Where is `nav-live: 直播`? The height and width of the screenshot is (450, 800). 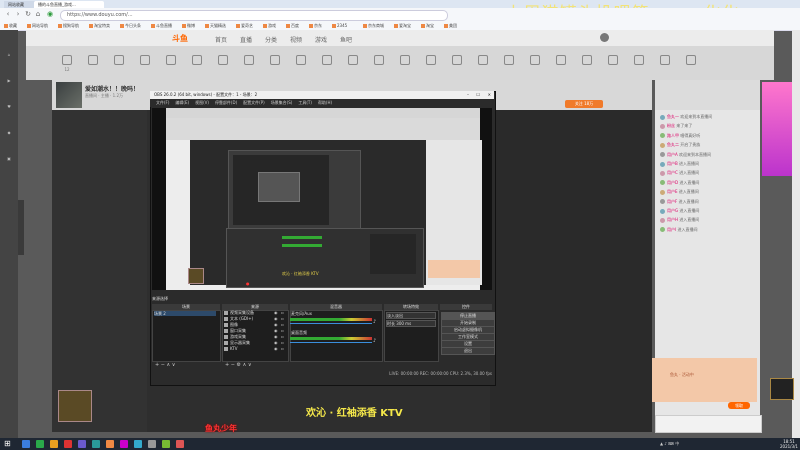
nav-live: 直播 is located at coordinates (246, 39).